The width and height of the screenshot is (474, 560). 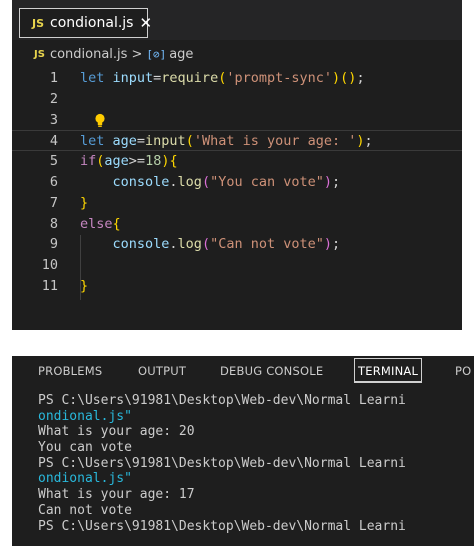 What do you see at coordinates (267, 181) in the screenshot?
I see `code-token: "You can vote"` at bounding box center [267, 181].